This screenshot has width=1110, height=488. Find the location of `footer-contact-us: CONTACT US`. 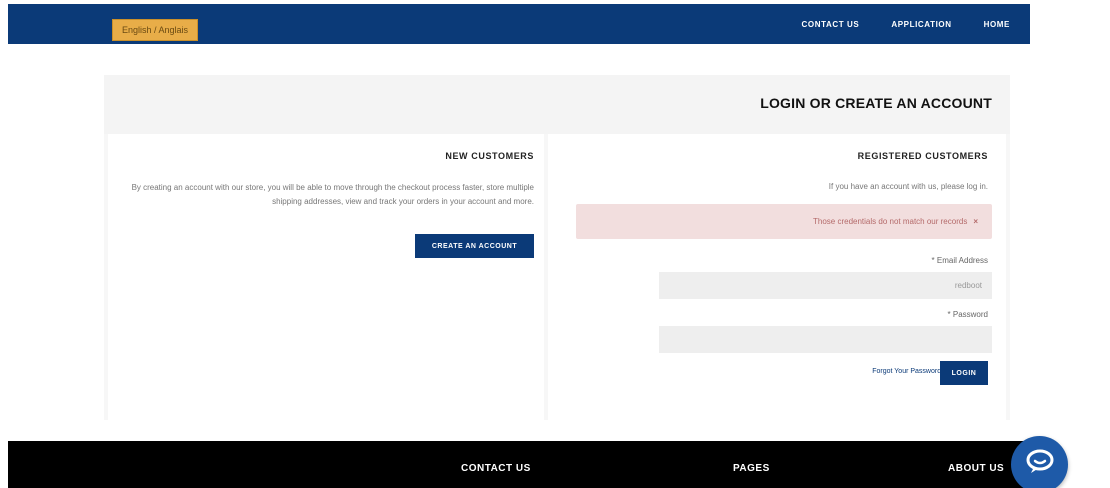

footer-contact-us: CONTACT US is located at coordinates (496, 468).